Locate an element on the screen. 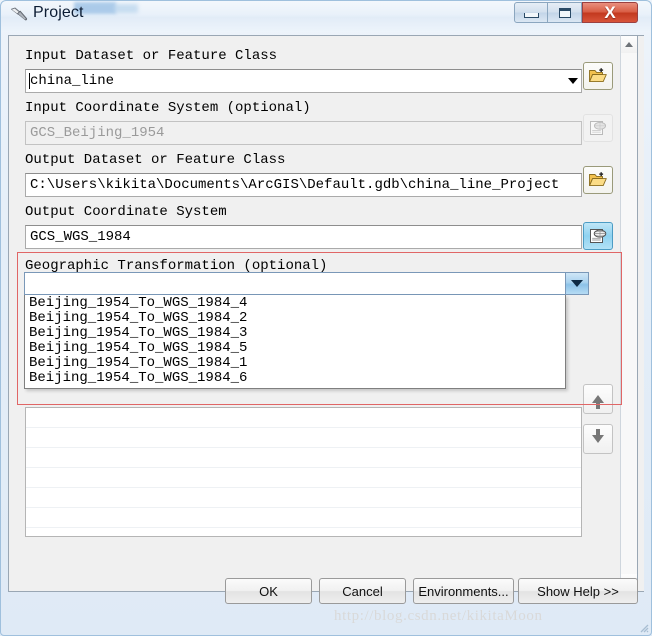 The height and width of the screenshot is (636, 652). dropdown-option: Beijing_1954_To_WGS_1984_3 is located at coordinates (295, 333).